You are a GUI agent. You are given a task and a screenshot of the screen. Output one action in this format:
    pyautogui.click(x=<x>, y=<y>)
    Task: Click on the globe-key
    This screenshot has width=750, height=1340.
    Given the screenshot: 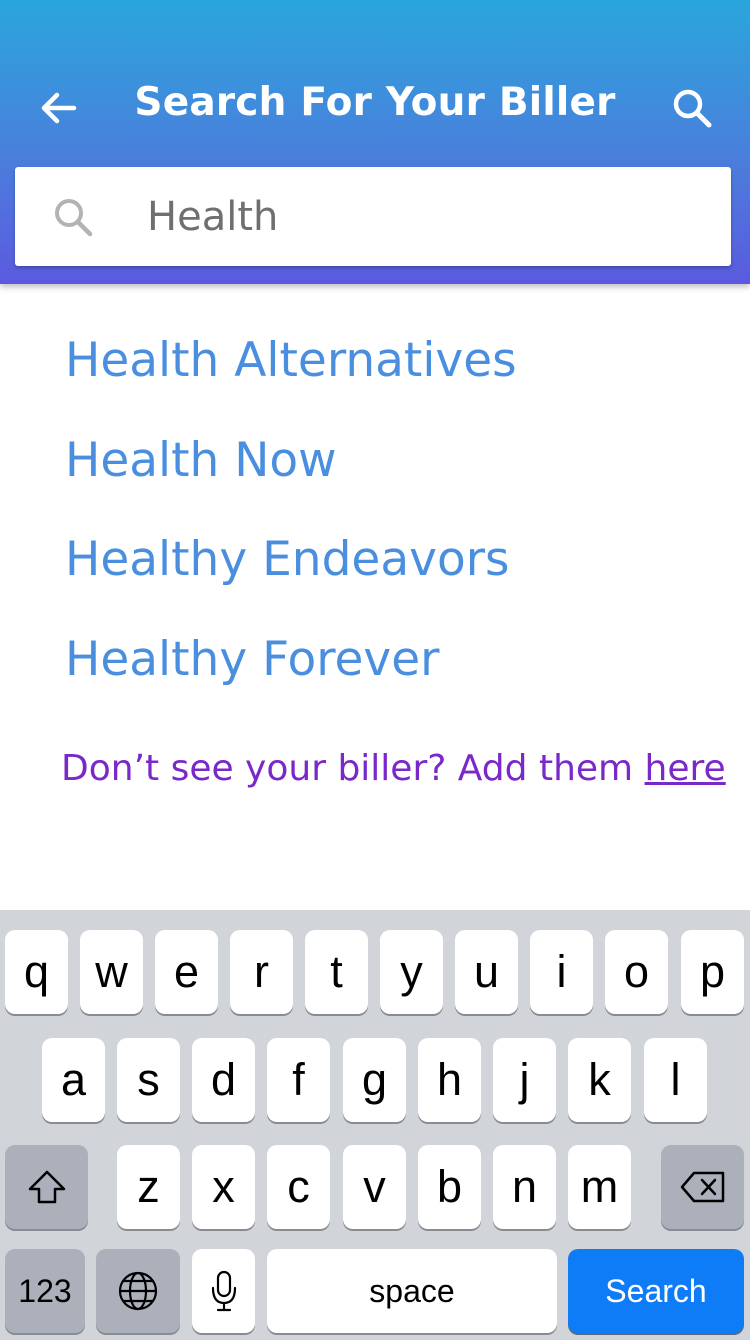 What is the action you would take?
    pyautogui.click(x=138, y=1291)
    